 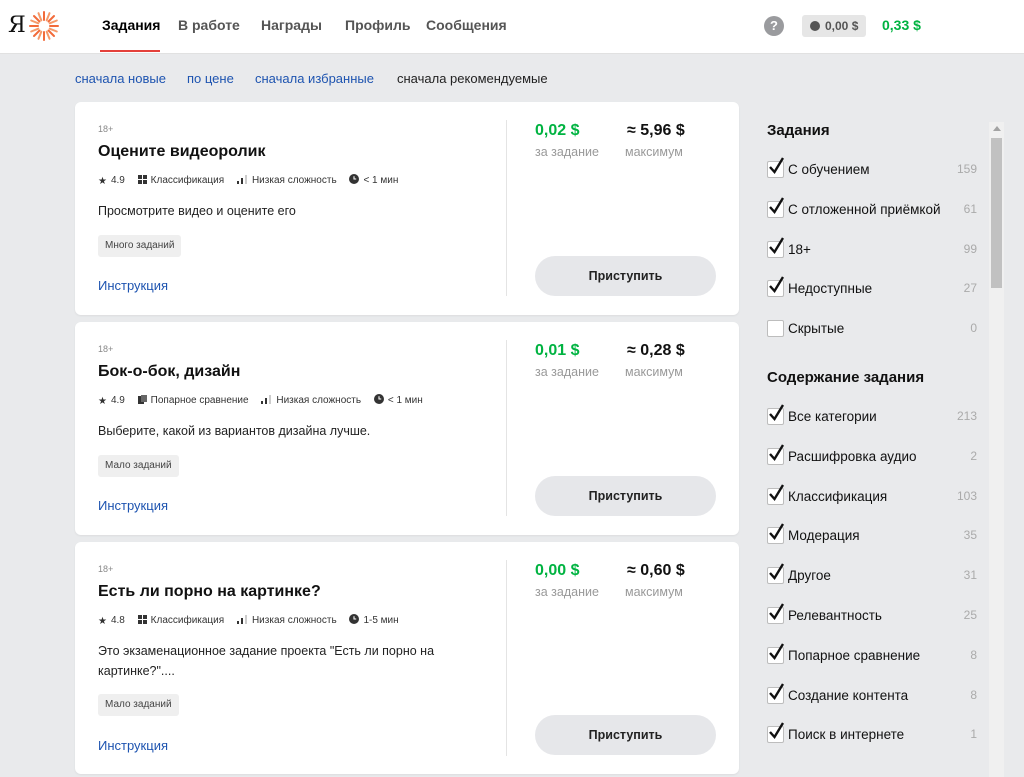 What do you see at coordinates (130, 51) in the screenshot?
I see `active-tab-underline` at bounding box center [130, 51].